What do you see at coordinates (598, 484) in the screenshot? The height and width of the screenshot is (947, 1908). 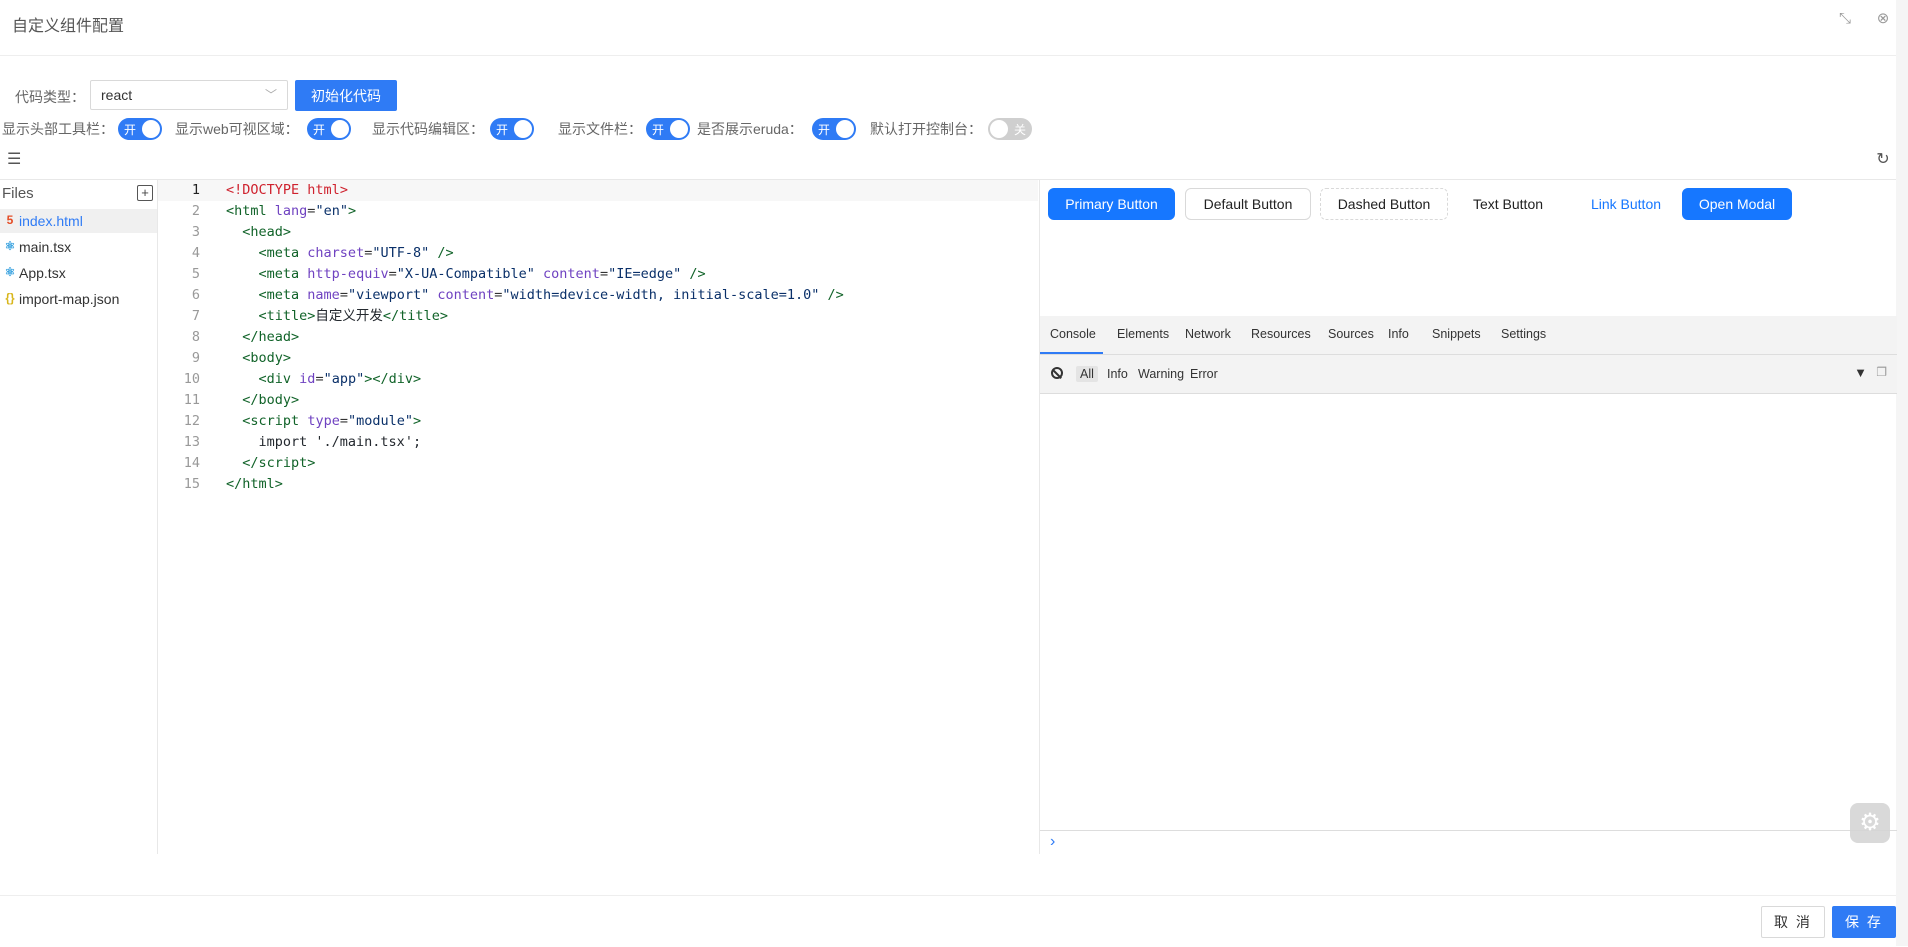 I see `code-line: 15 </html>` at bounding box center [598, 484].